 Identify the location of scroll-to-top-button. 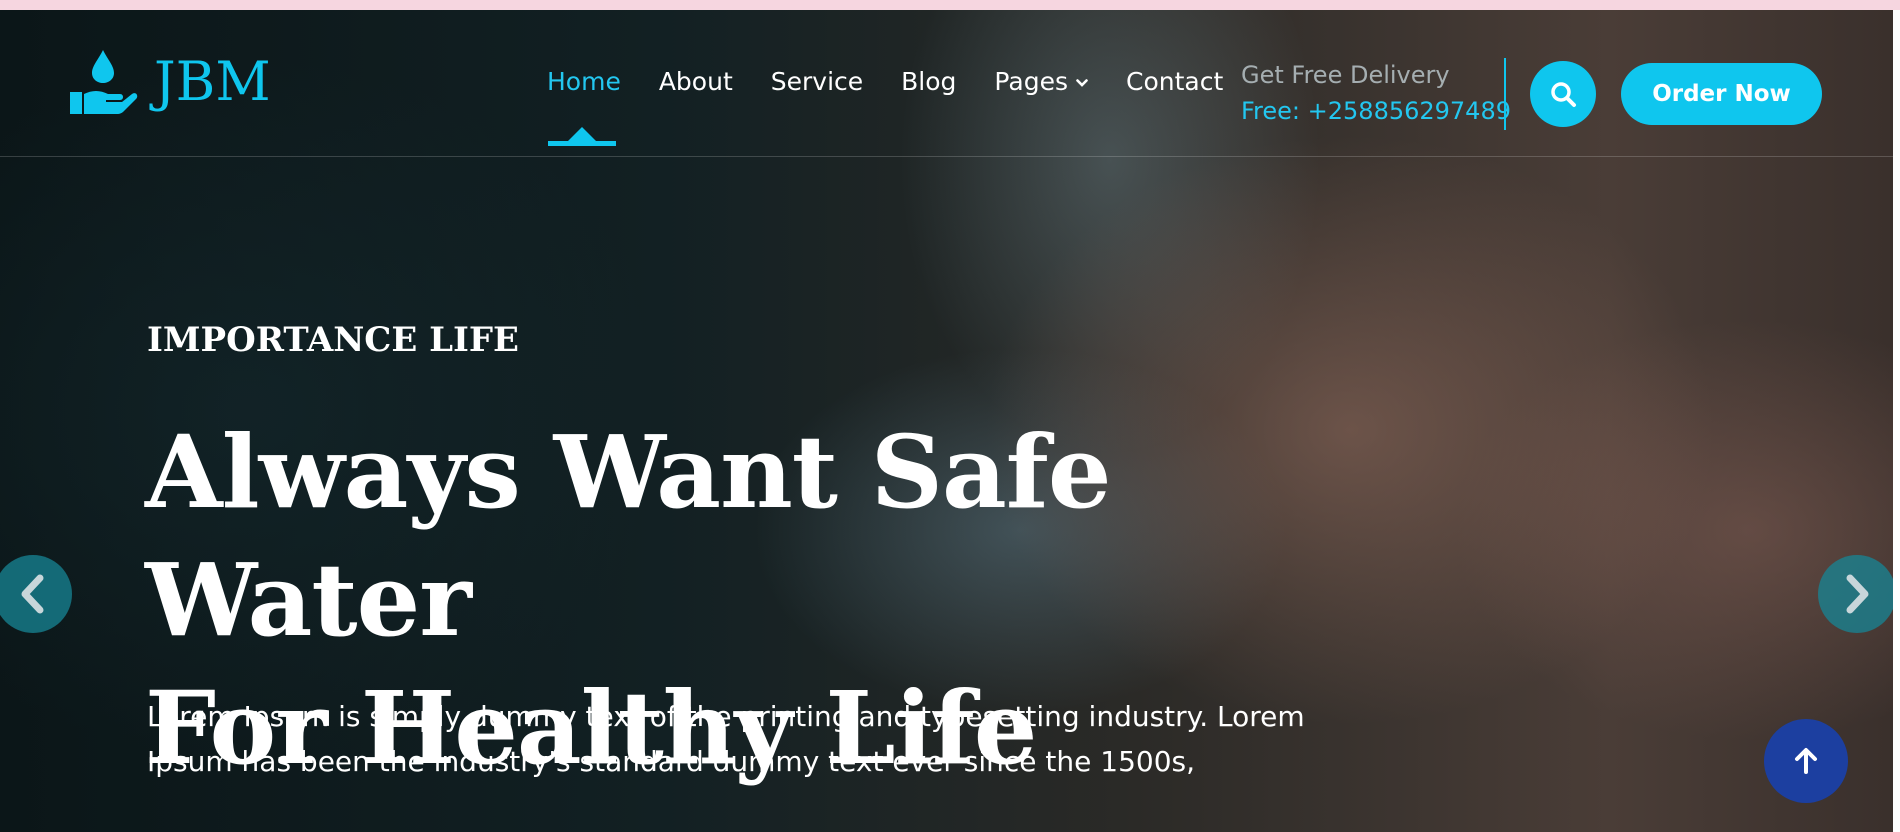
(1806, 761).